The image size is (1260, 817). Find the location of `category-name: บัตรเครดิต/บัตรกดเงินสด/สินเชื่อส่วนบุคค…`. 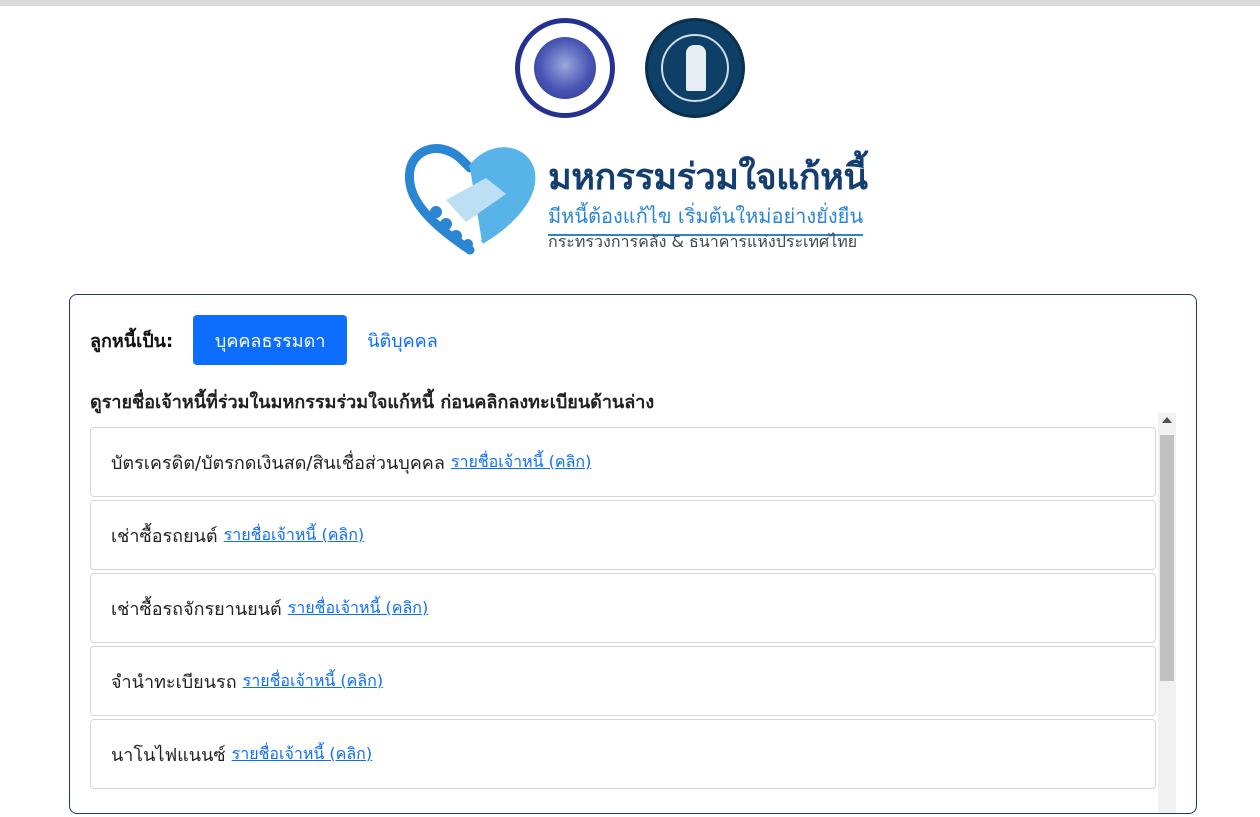

category-name: บัตรเครดิต/บัตรกดเงินสด/สินเชื่อส่วนบุคค… is located at coordinates (278, 463).